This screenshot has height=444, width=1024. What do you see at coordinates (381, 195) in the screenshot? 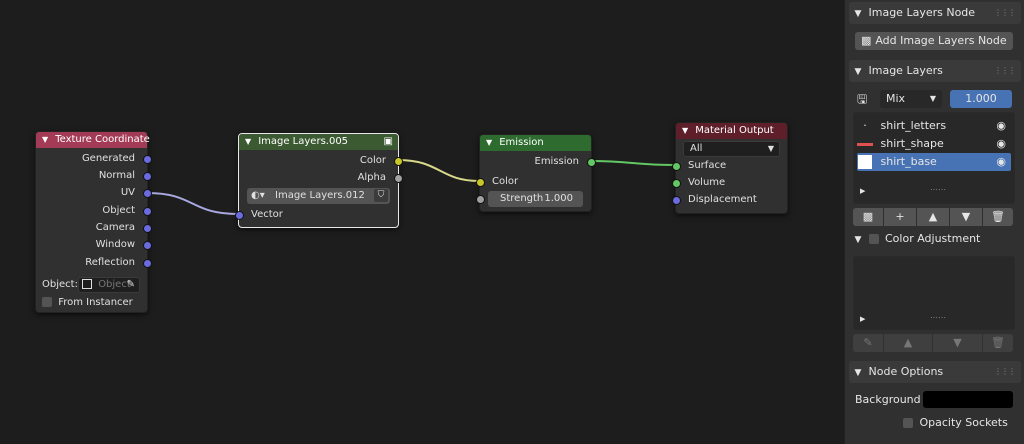
I see `shield-icon: ⛉` at bounding box center [381, 195].